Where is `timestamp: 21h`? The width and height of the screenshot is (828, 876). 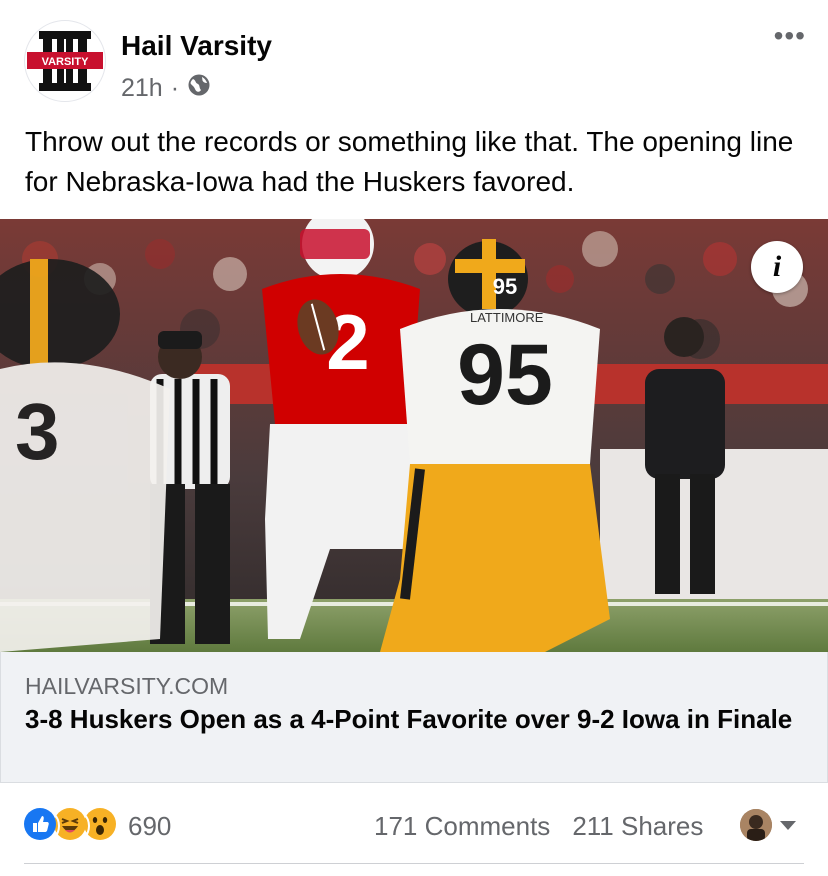 timestamp: 21h is located at coordinates (142, 88).